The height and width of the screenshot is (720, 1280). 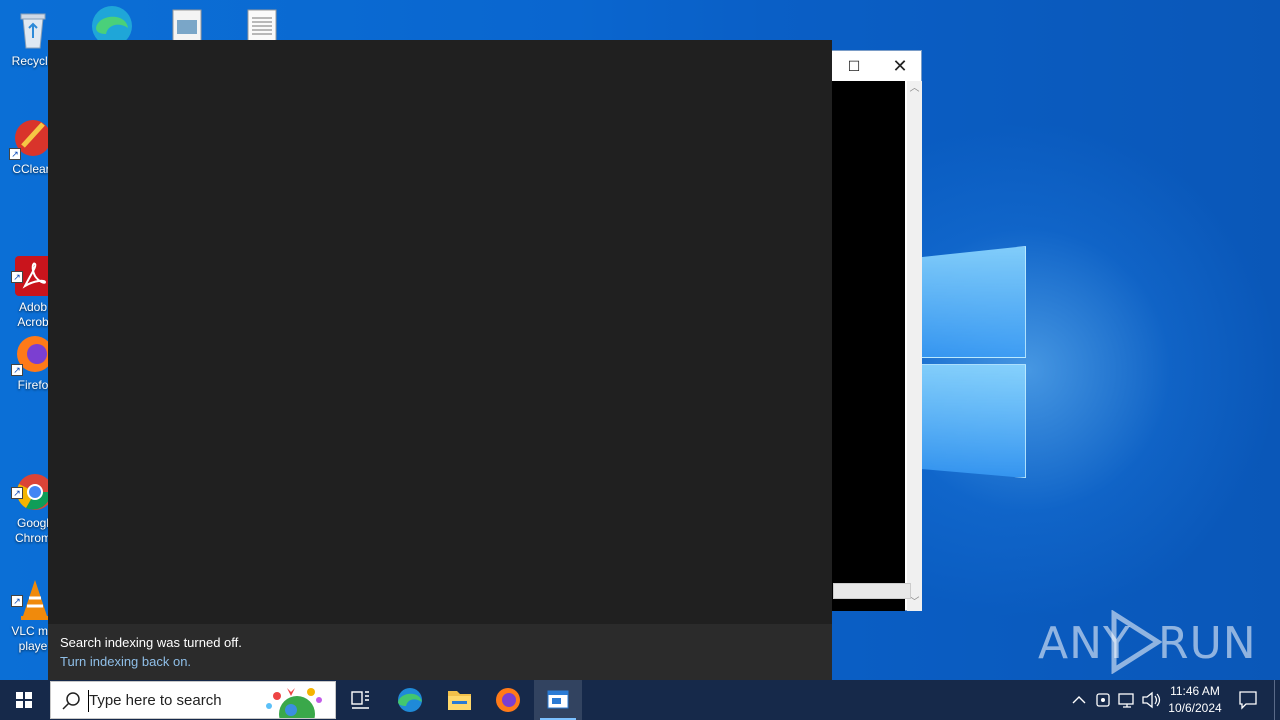 I want to click on ccleaner-icon: ↗, so click(x=31, y=138).